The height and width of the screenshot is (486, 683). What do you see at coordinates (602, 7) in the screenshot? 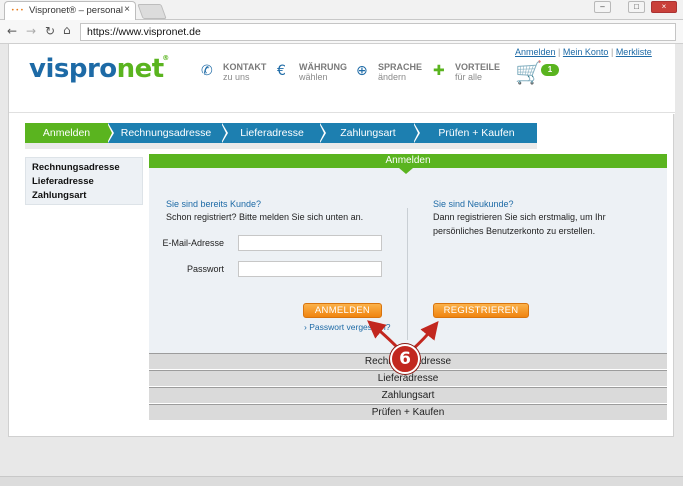
I see `minimize-button: –` at bounding box center [602, 7].